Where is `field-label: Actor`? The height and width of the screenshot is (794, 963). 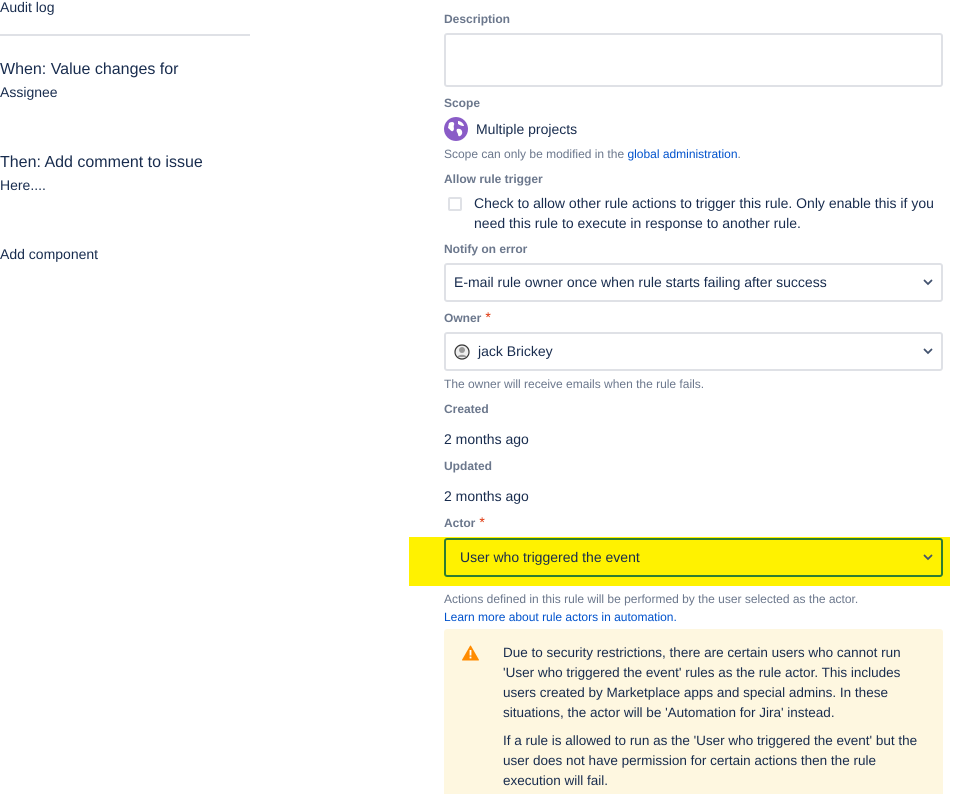
field-label: Actor is located at coordinates (460, 523).